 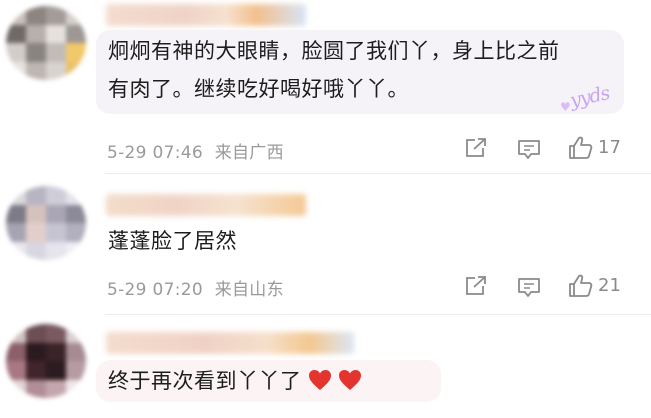 What do you see at coordinates (249, 153) in the screenshot?
I see `comment-location: 来自广西` at bounding box center [249, 153].